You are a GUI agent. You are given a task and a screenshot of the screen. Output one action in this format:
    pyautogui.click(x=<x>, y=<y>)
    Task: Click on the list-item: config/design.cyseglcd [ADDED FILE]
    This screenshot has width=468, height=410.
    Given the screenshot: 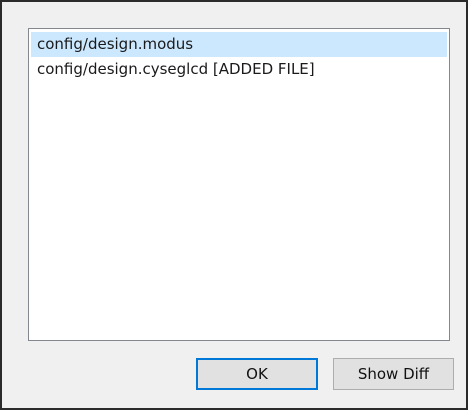 What is the action you would take?
    pyautogui.click(x=239, y=69)
    